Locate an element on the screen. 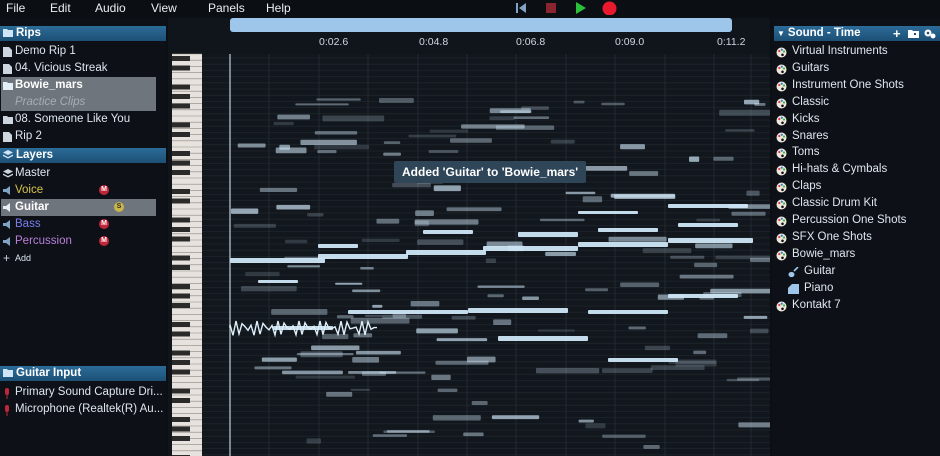 This screenshot has width=940, height=456. rip-item-selected: Bowie_mars Practice Clips is located at coordinates (78, 94).